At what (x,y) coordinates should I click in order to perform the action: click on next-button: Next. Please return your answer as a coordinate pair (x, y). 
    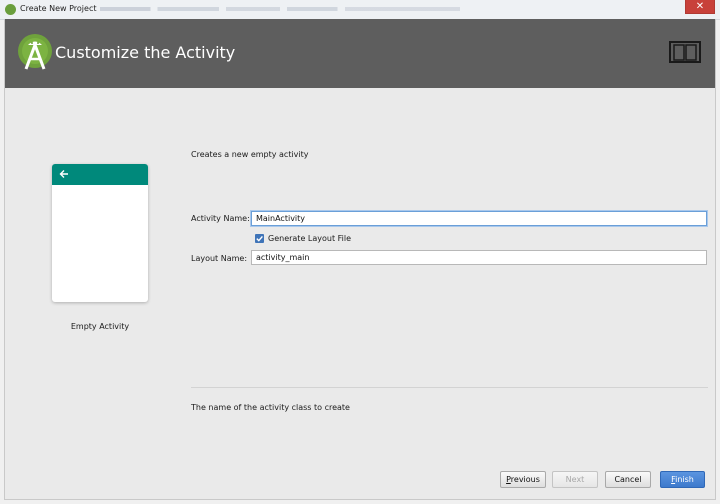
    Looking at the image, I should click on (575, 479).